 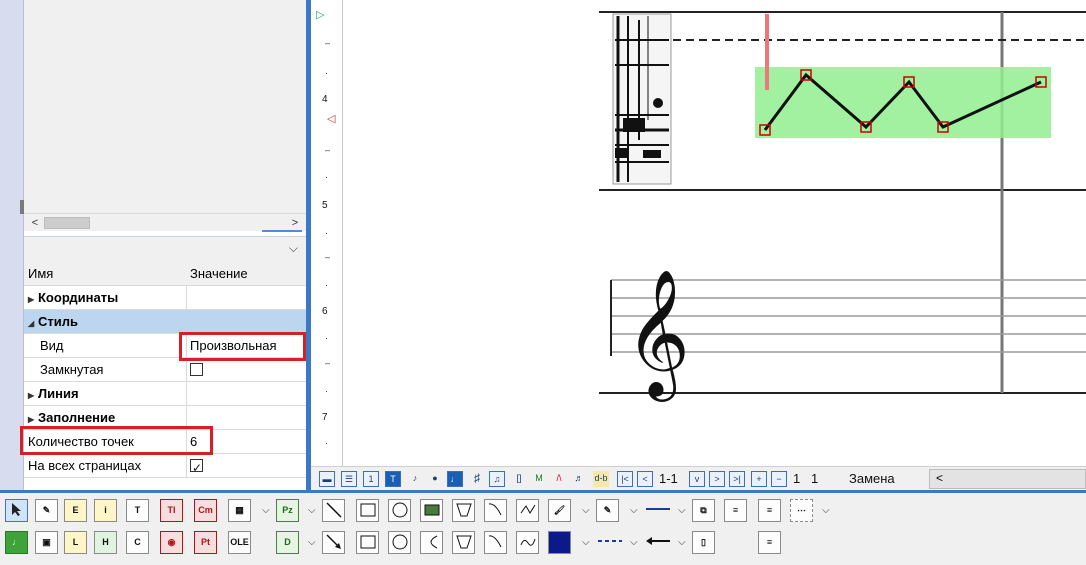 I want to click on transpose-icon: d-b, so click(x=601, y=479).